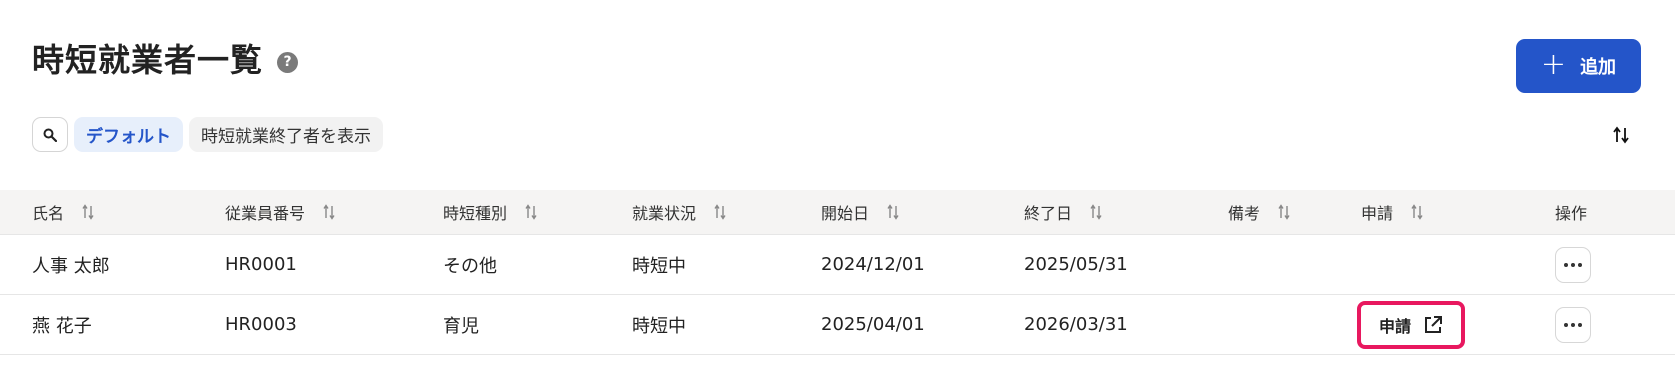 The image size is (1675, 372). I want to click on help-icon: ?, so click(288, 62).